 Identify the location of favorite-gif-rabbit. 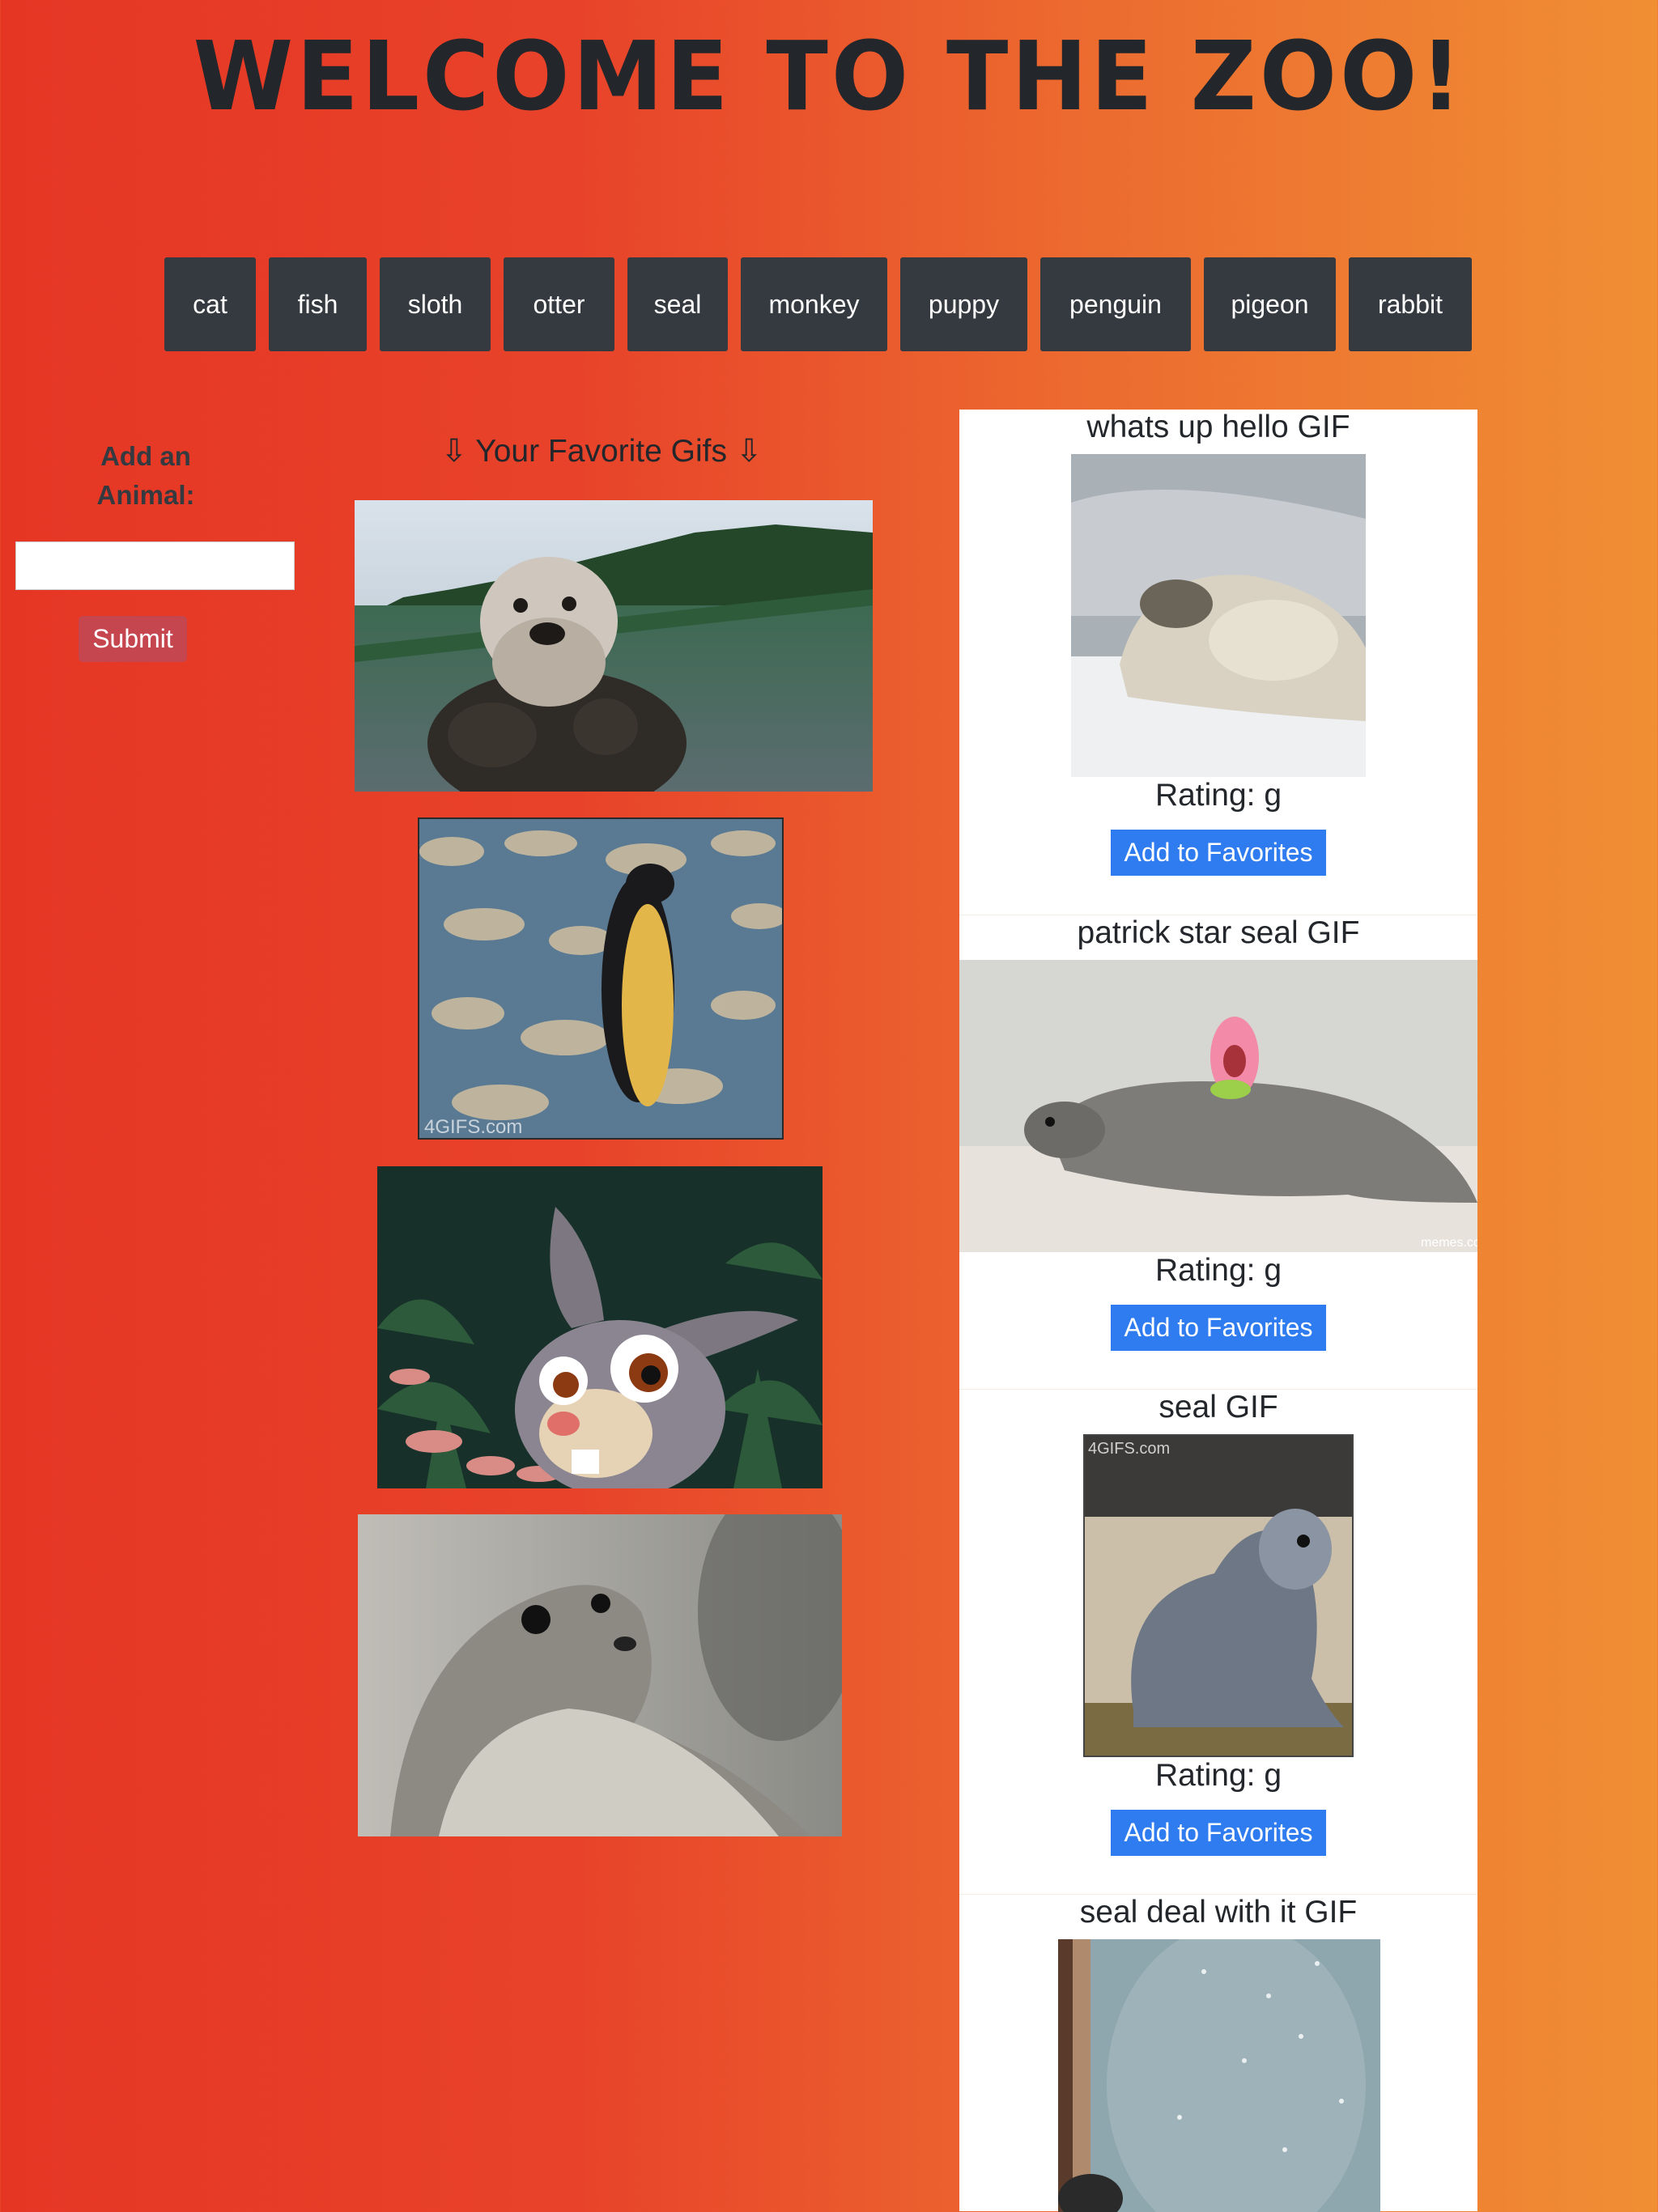
(600, 1327).